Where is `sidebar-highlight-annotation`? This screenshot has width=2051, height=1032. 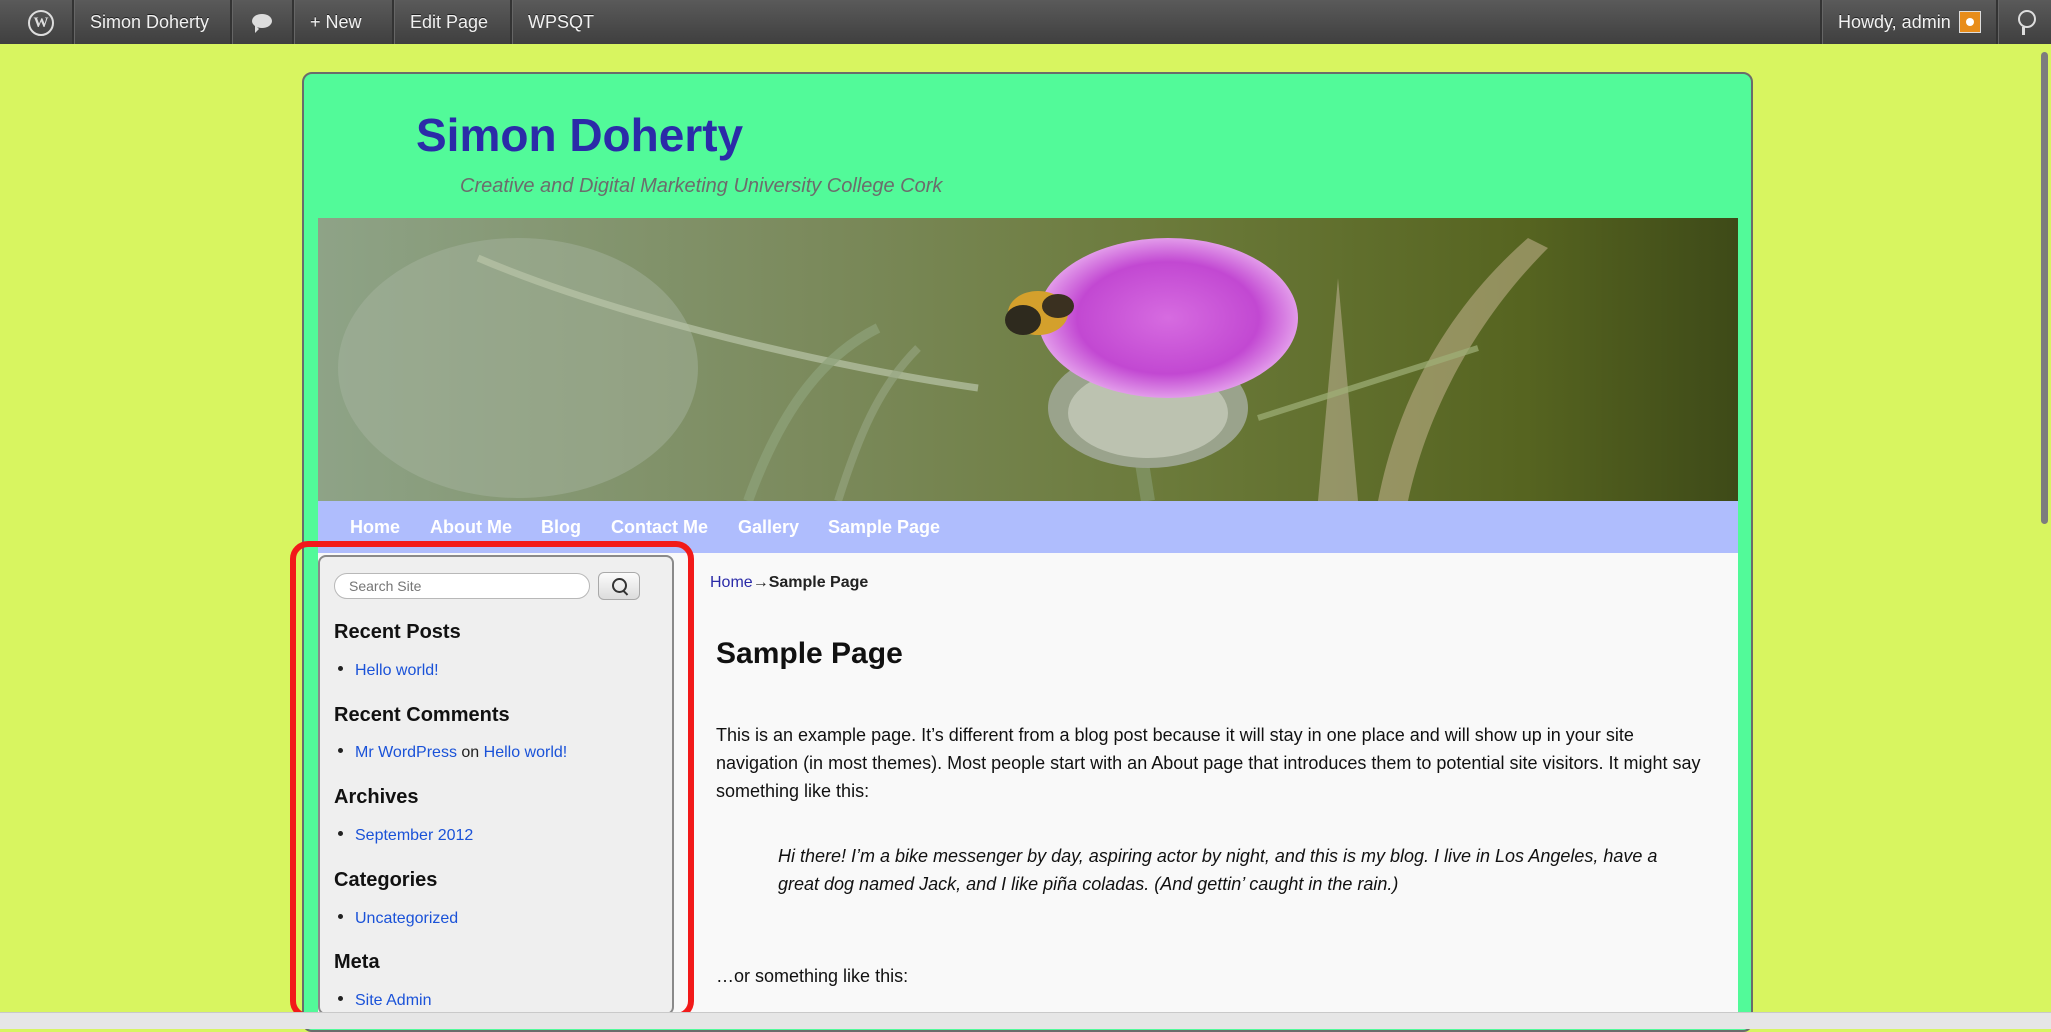
sidebar-highlight-annotation is located at coordinates (492, 780).